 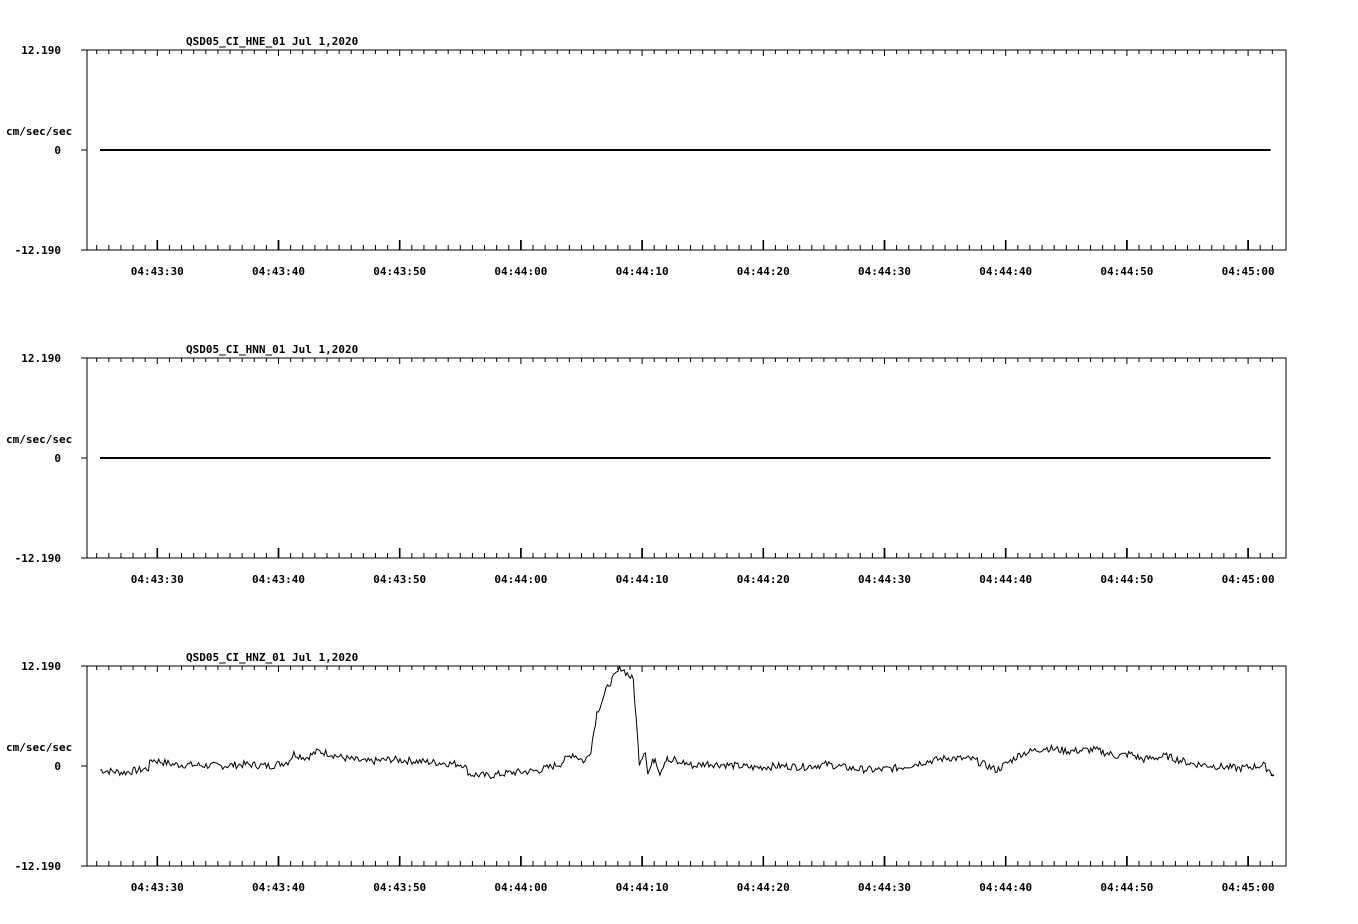 I want to click on panel-title: QSD05_CI_HNZ_01 Jul 1,2020, so click(x=272, y=657).